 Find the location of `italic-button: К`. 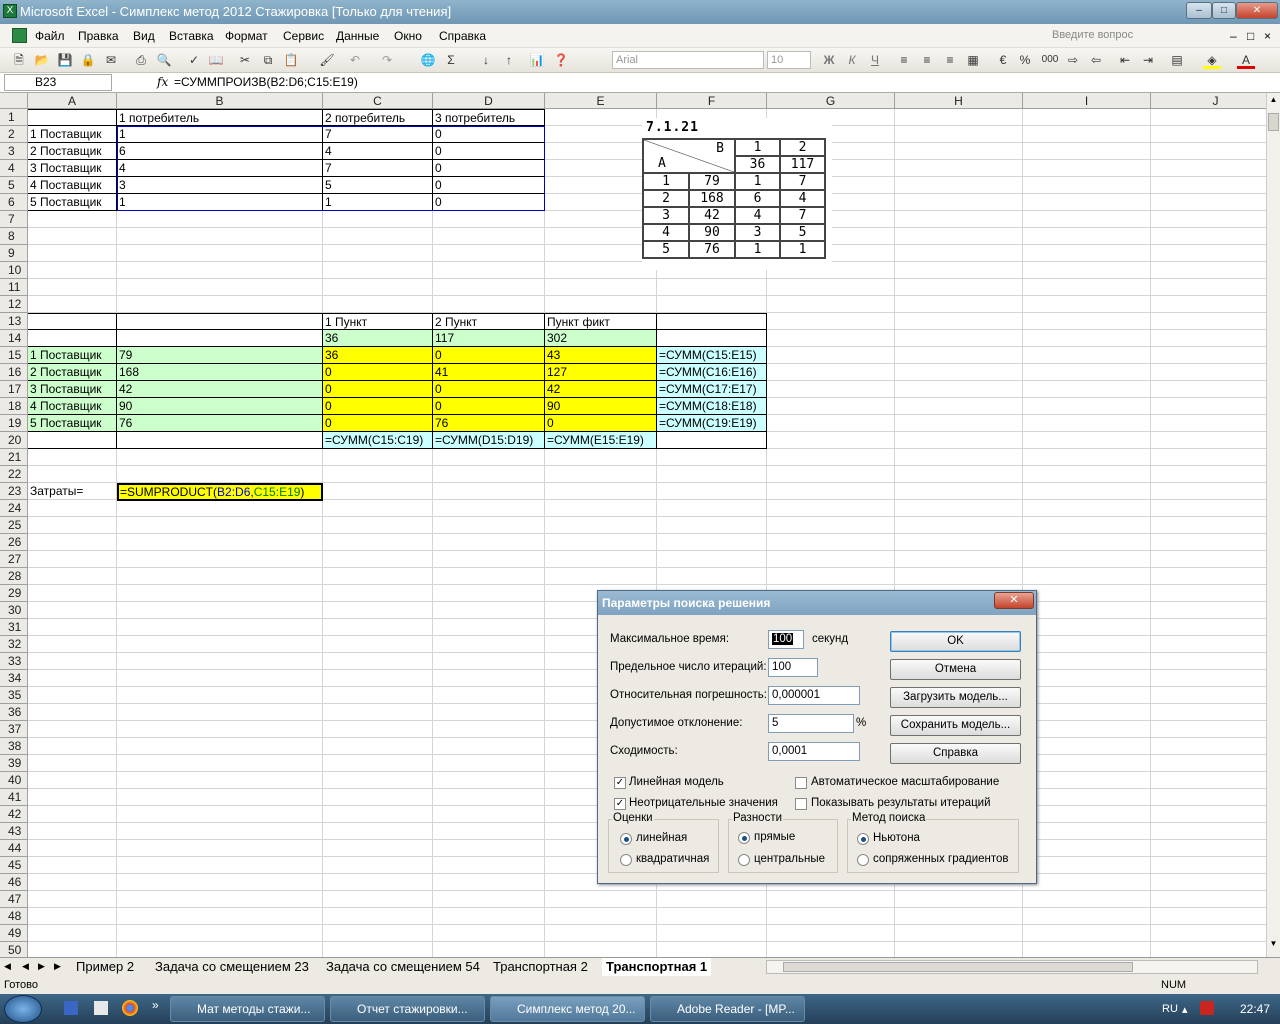

italic-button: К is located at coordinates (852, 60).